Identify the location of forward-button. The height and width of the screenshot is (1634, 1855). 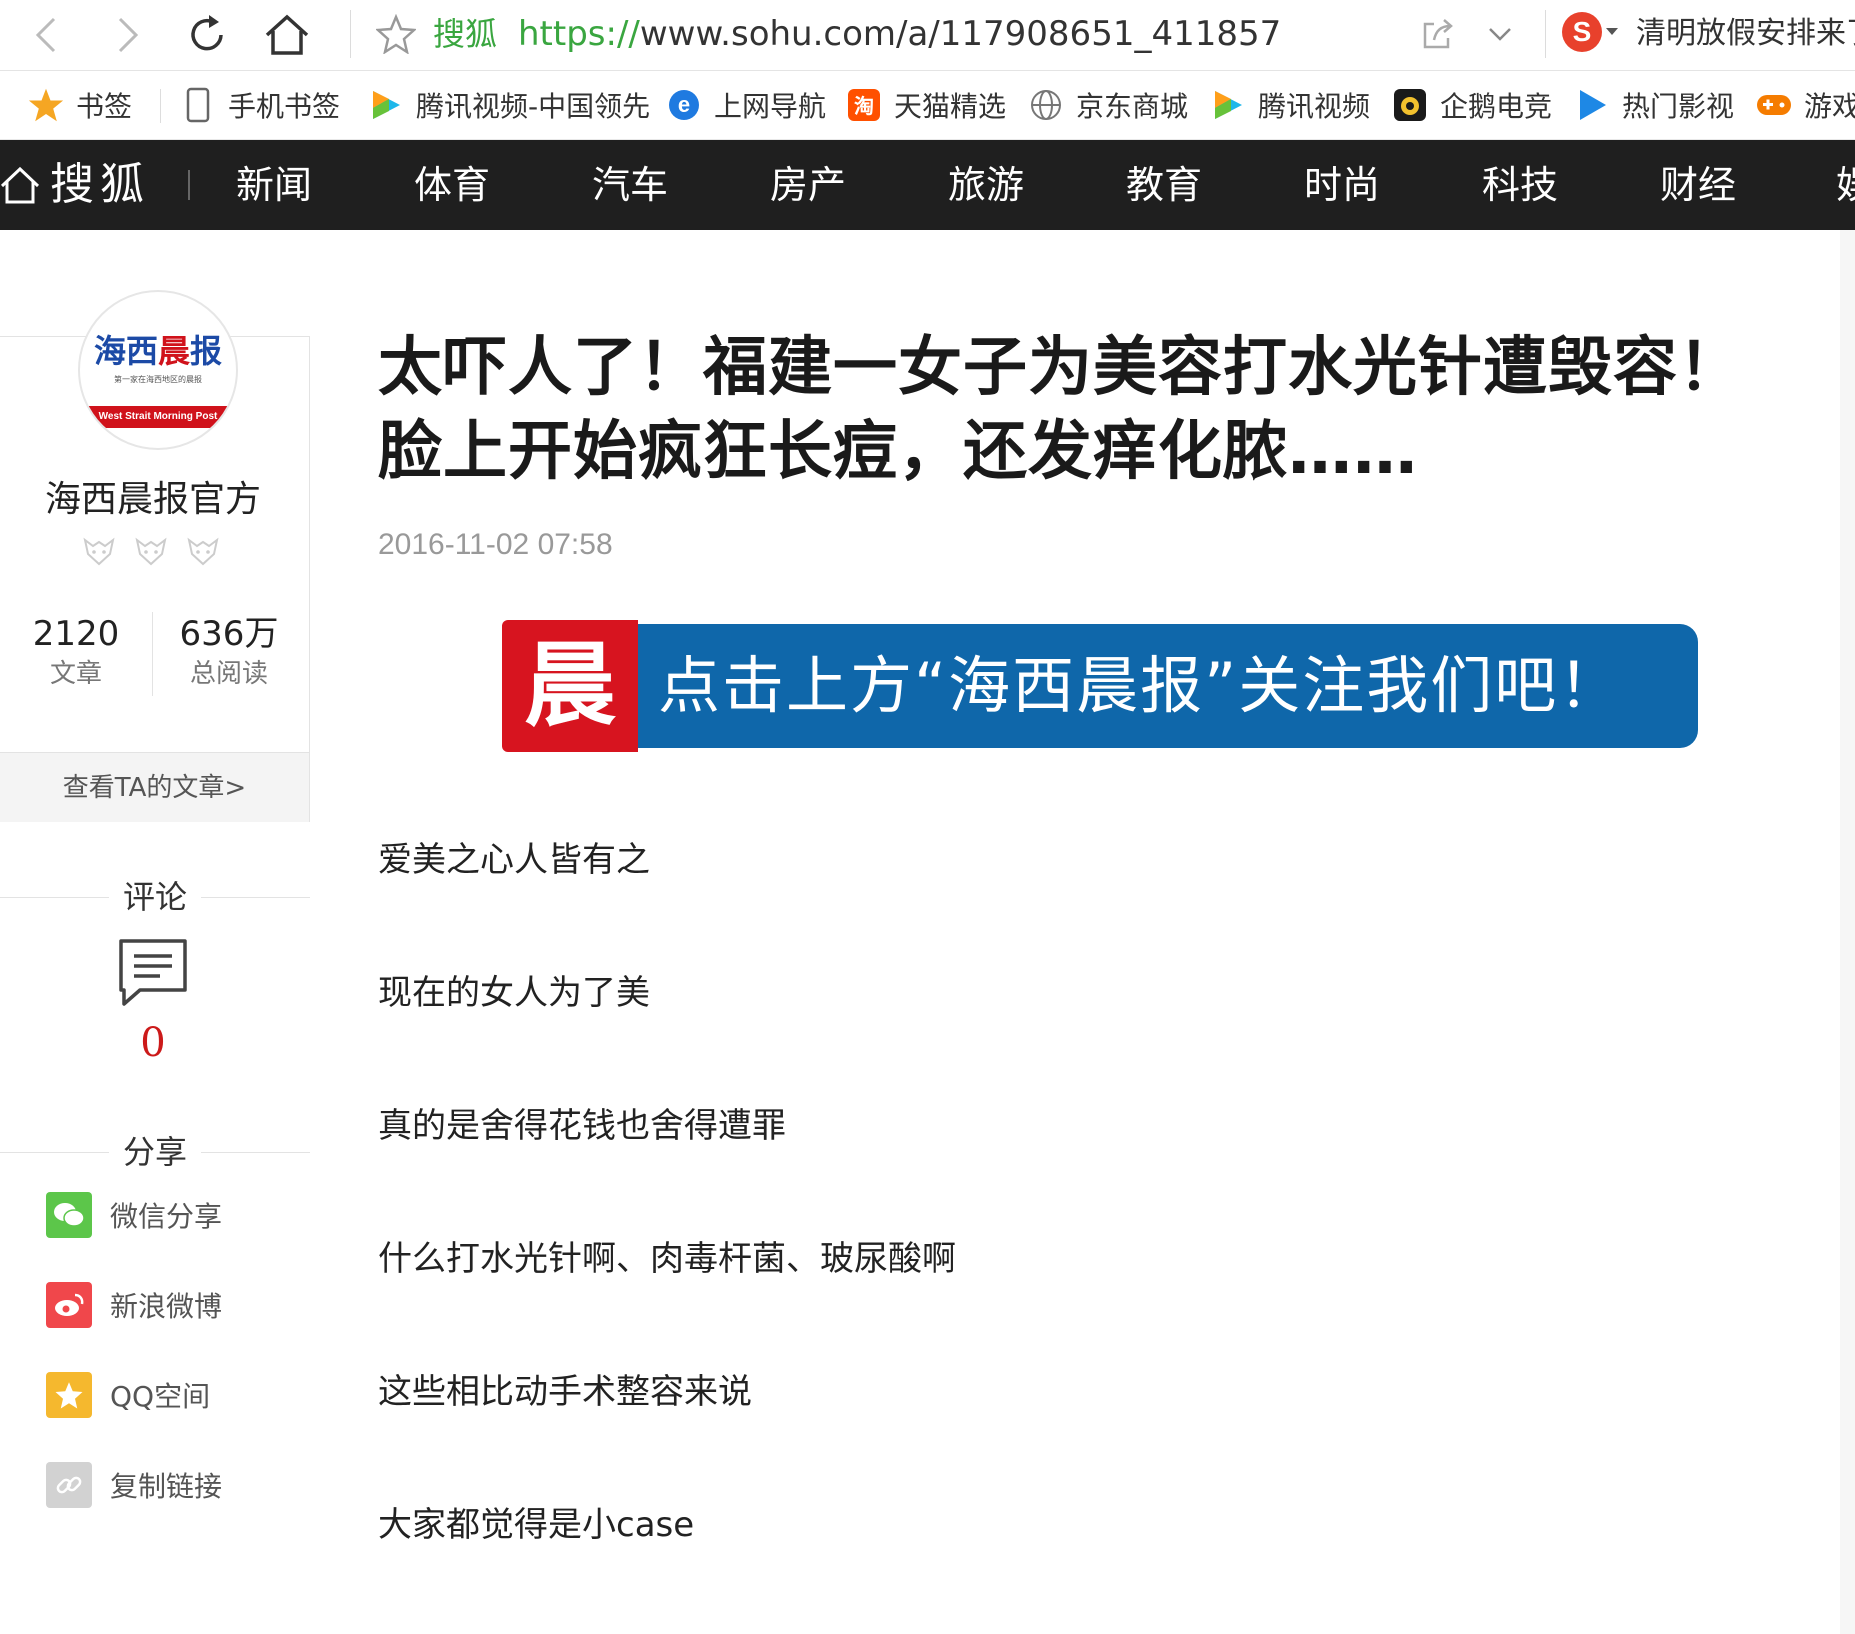
(127, 35).